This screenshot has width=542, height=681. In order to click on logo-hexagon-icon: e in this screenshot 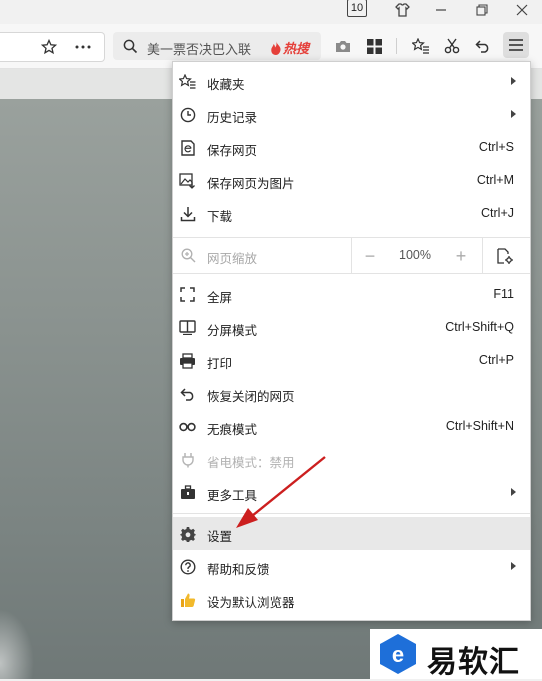, I will do `click(398, 654)`.